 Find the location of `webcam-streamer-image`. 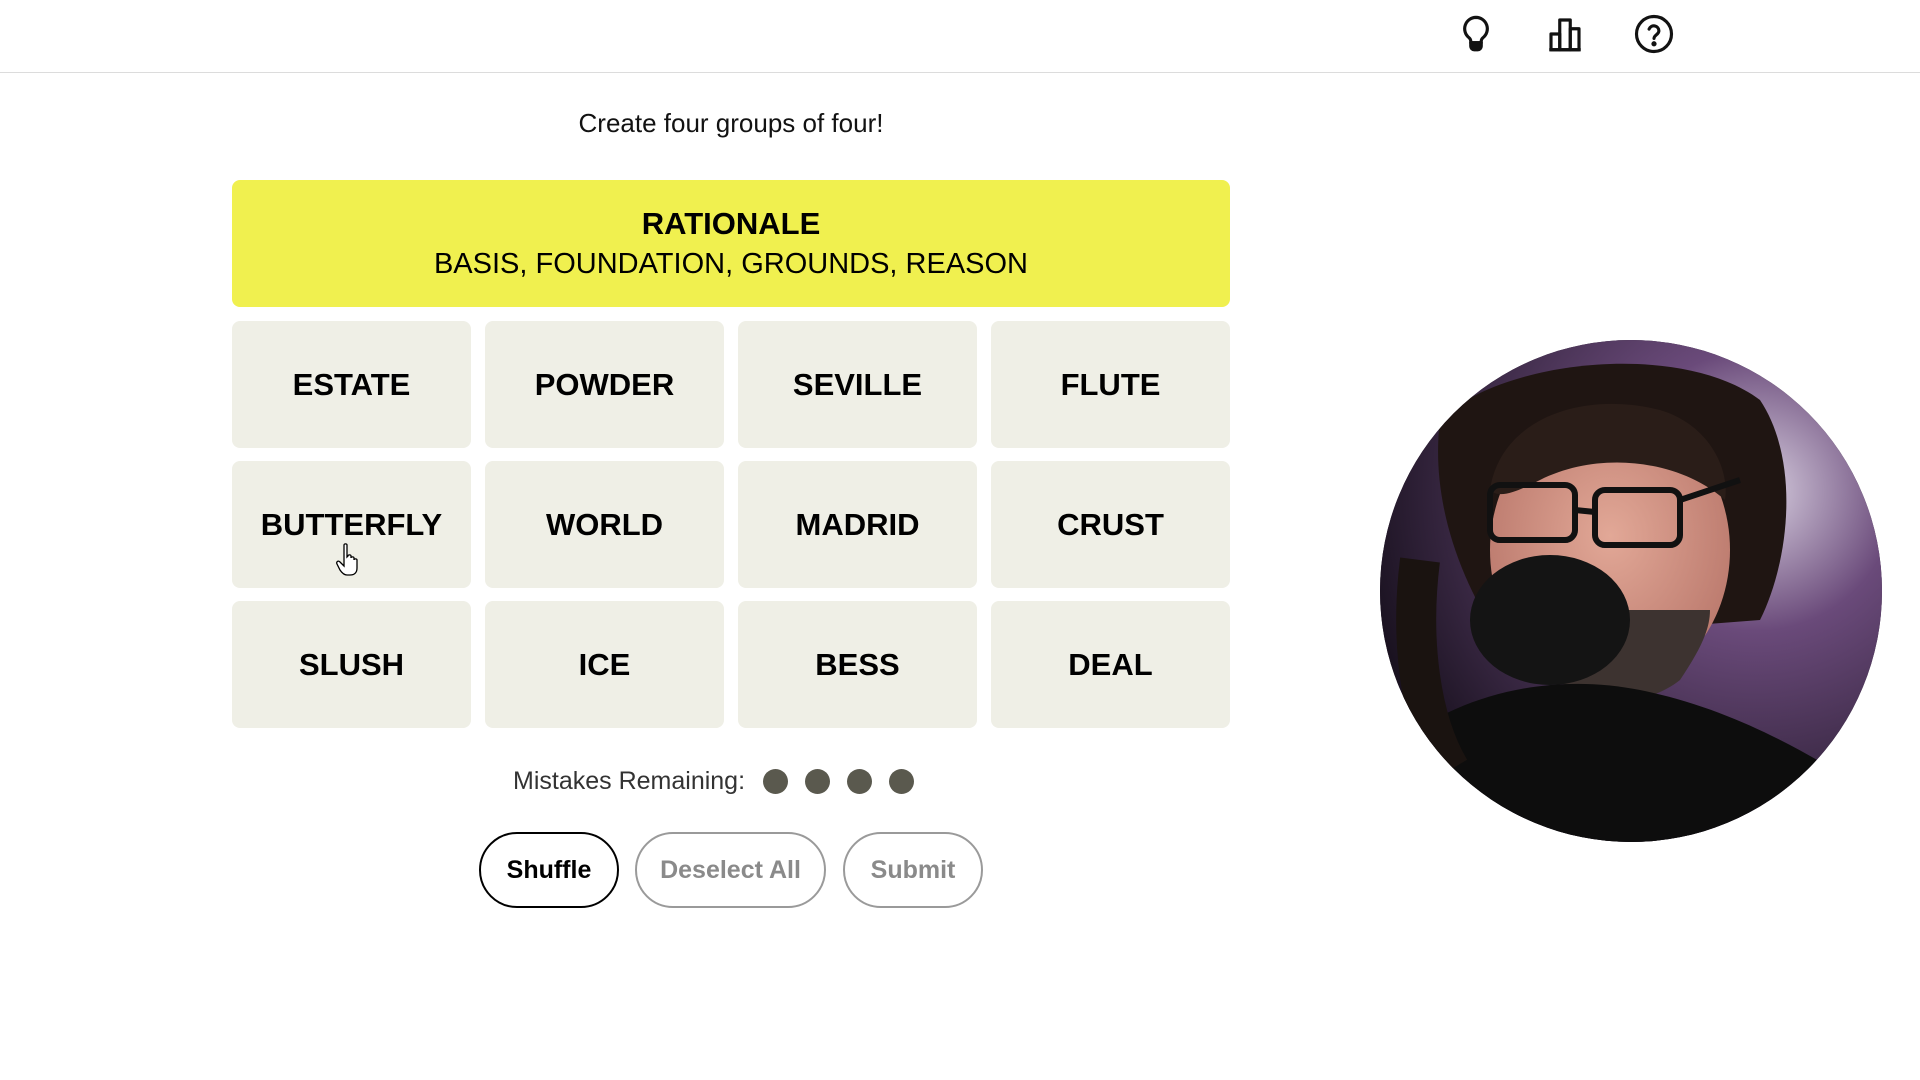

webcam-streamer-image is located at coordinates (1631, 591).